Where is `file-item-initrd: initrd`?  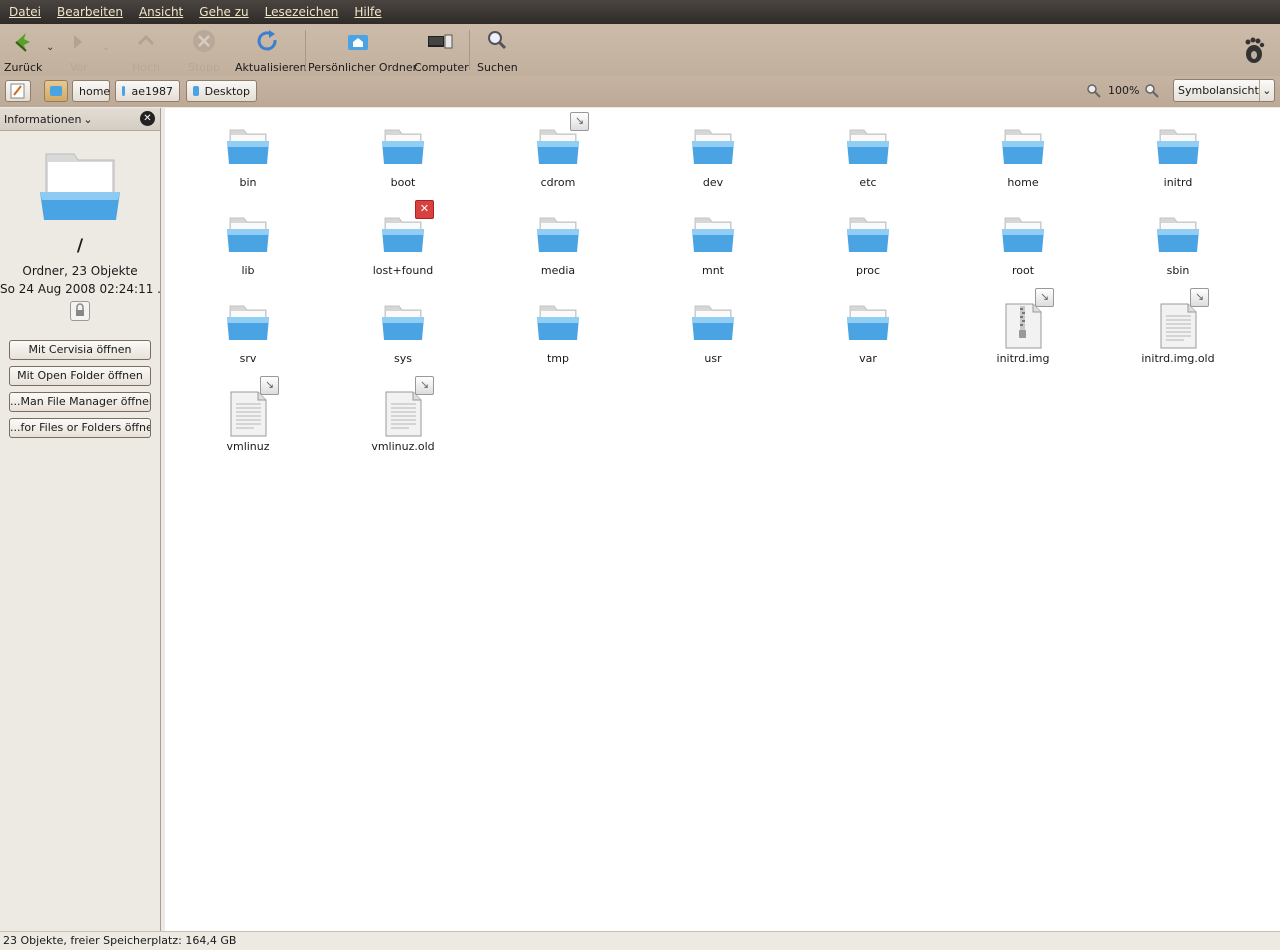 file-item-initrd: initrd is located at coordinates (1178, 157).